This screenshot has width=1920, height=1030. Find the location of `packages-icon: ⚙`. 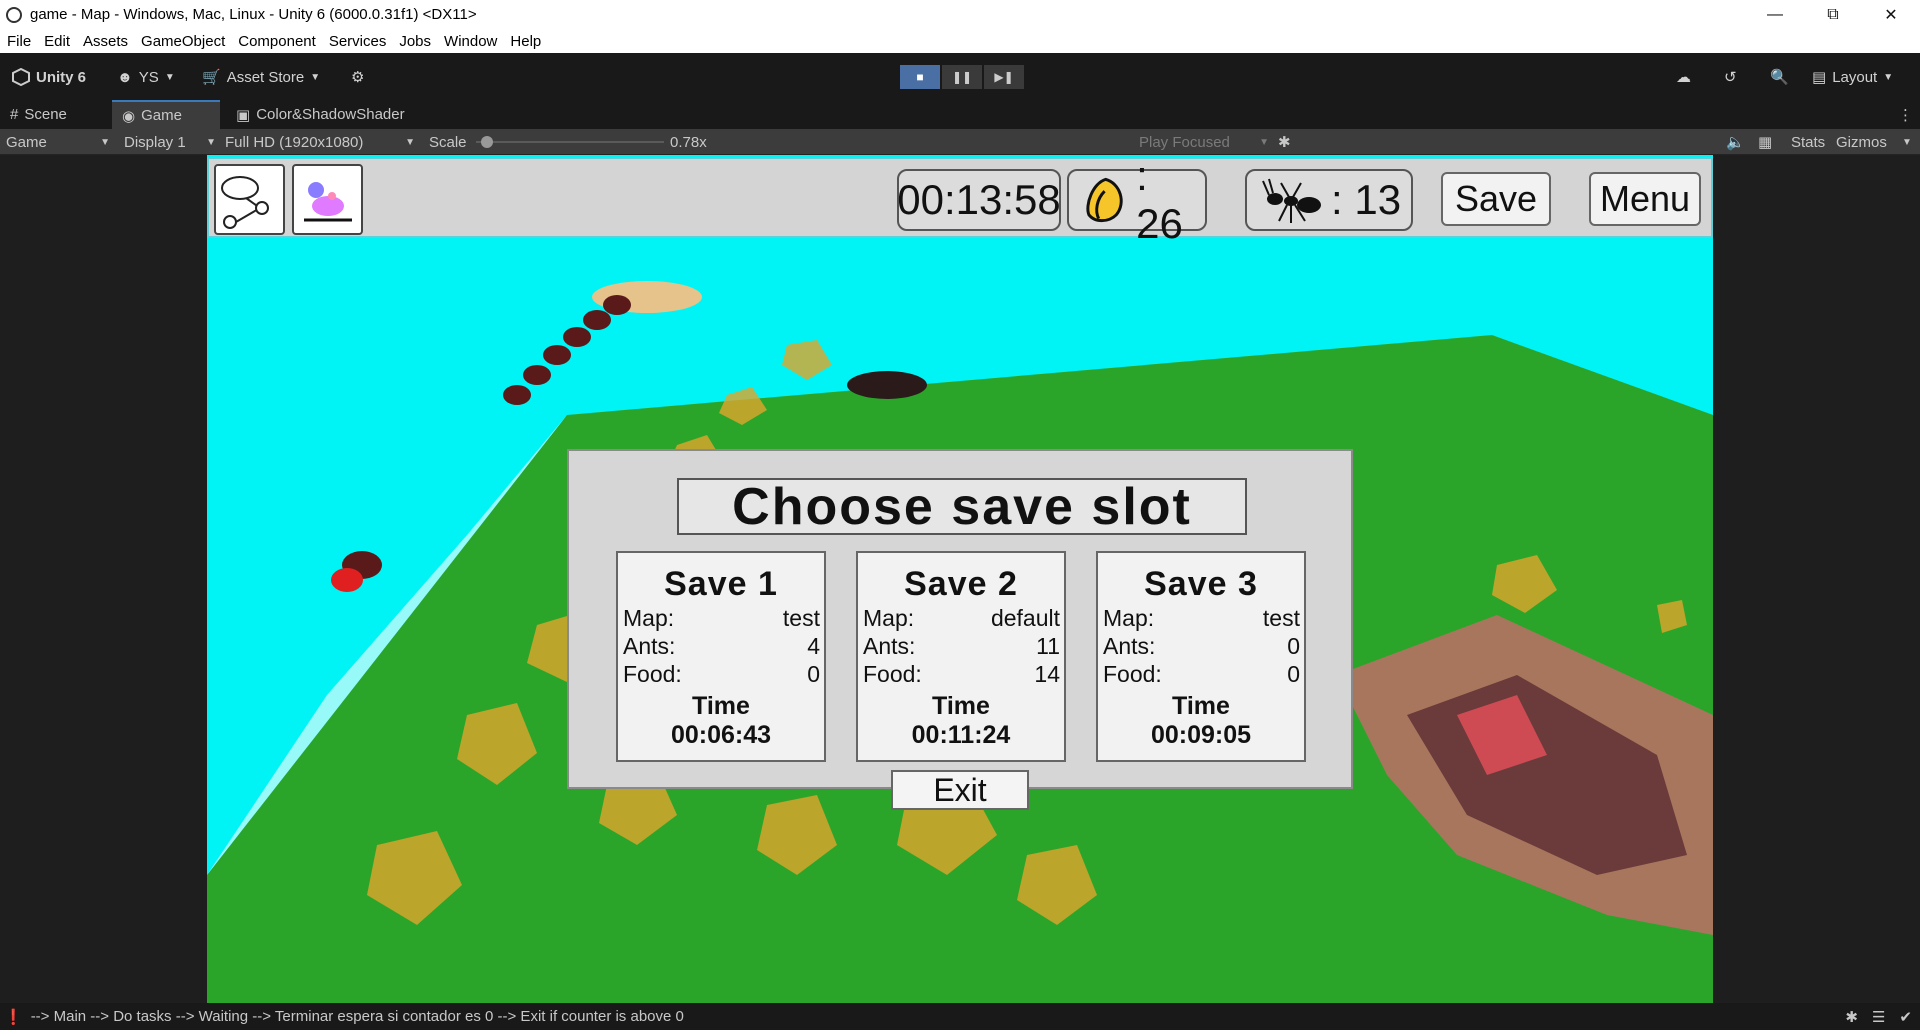

packages-icon: ⚙ is located at coordinates (357, 77).